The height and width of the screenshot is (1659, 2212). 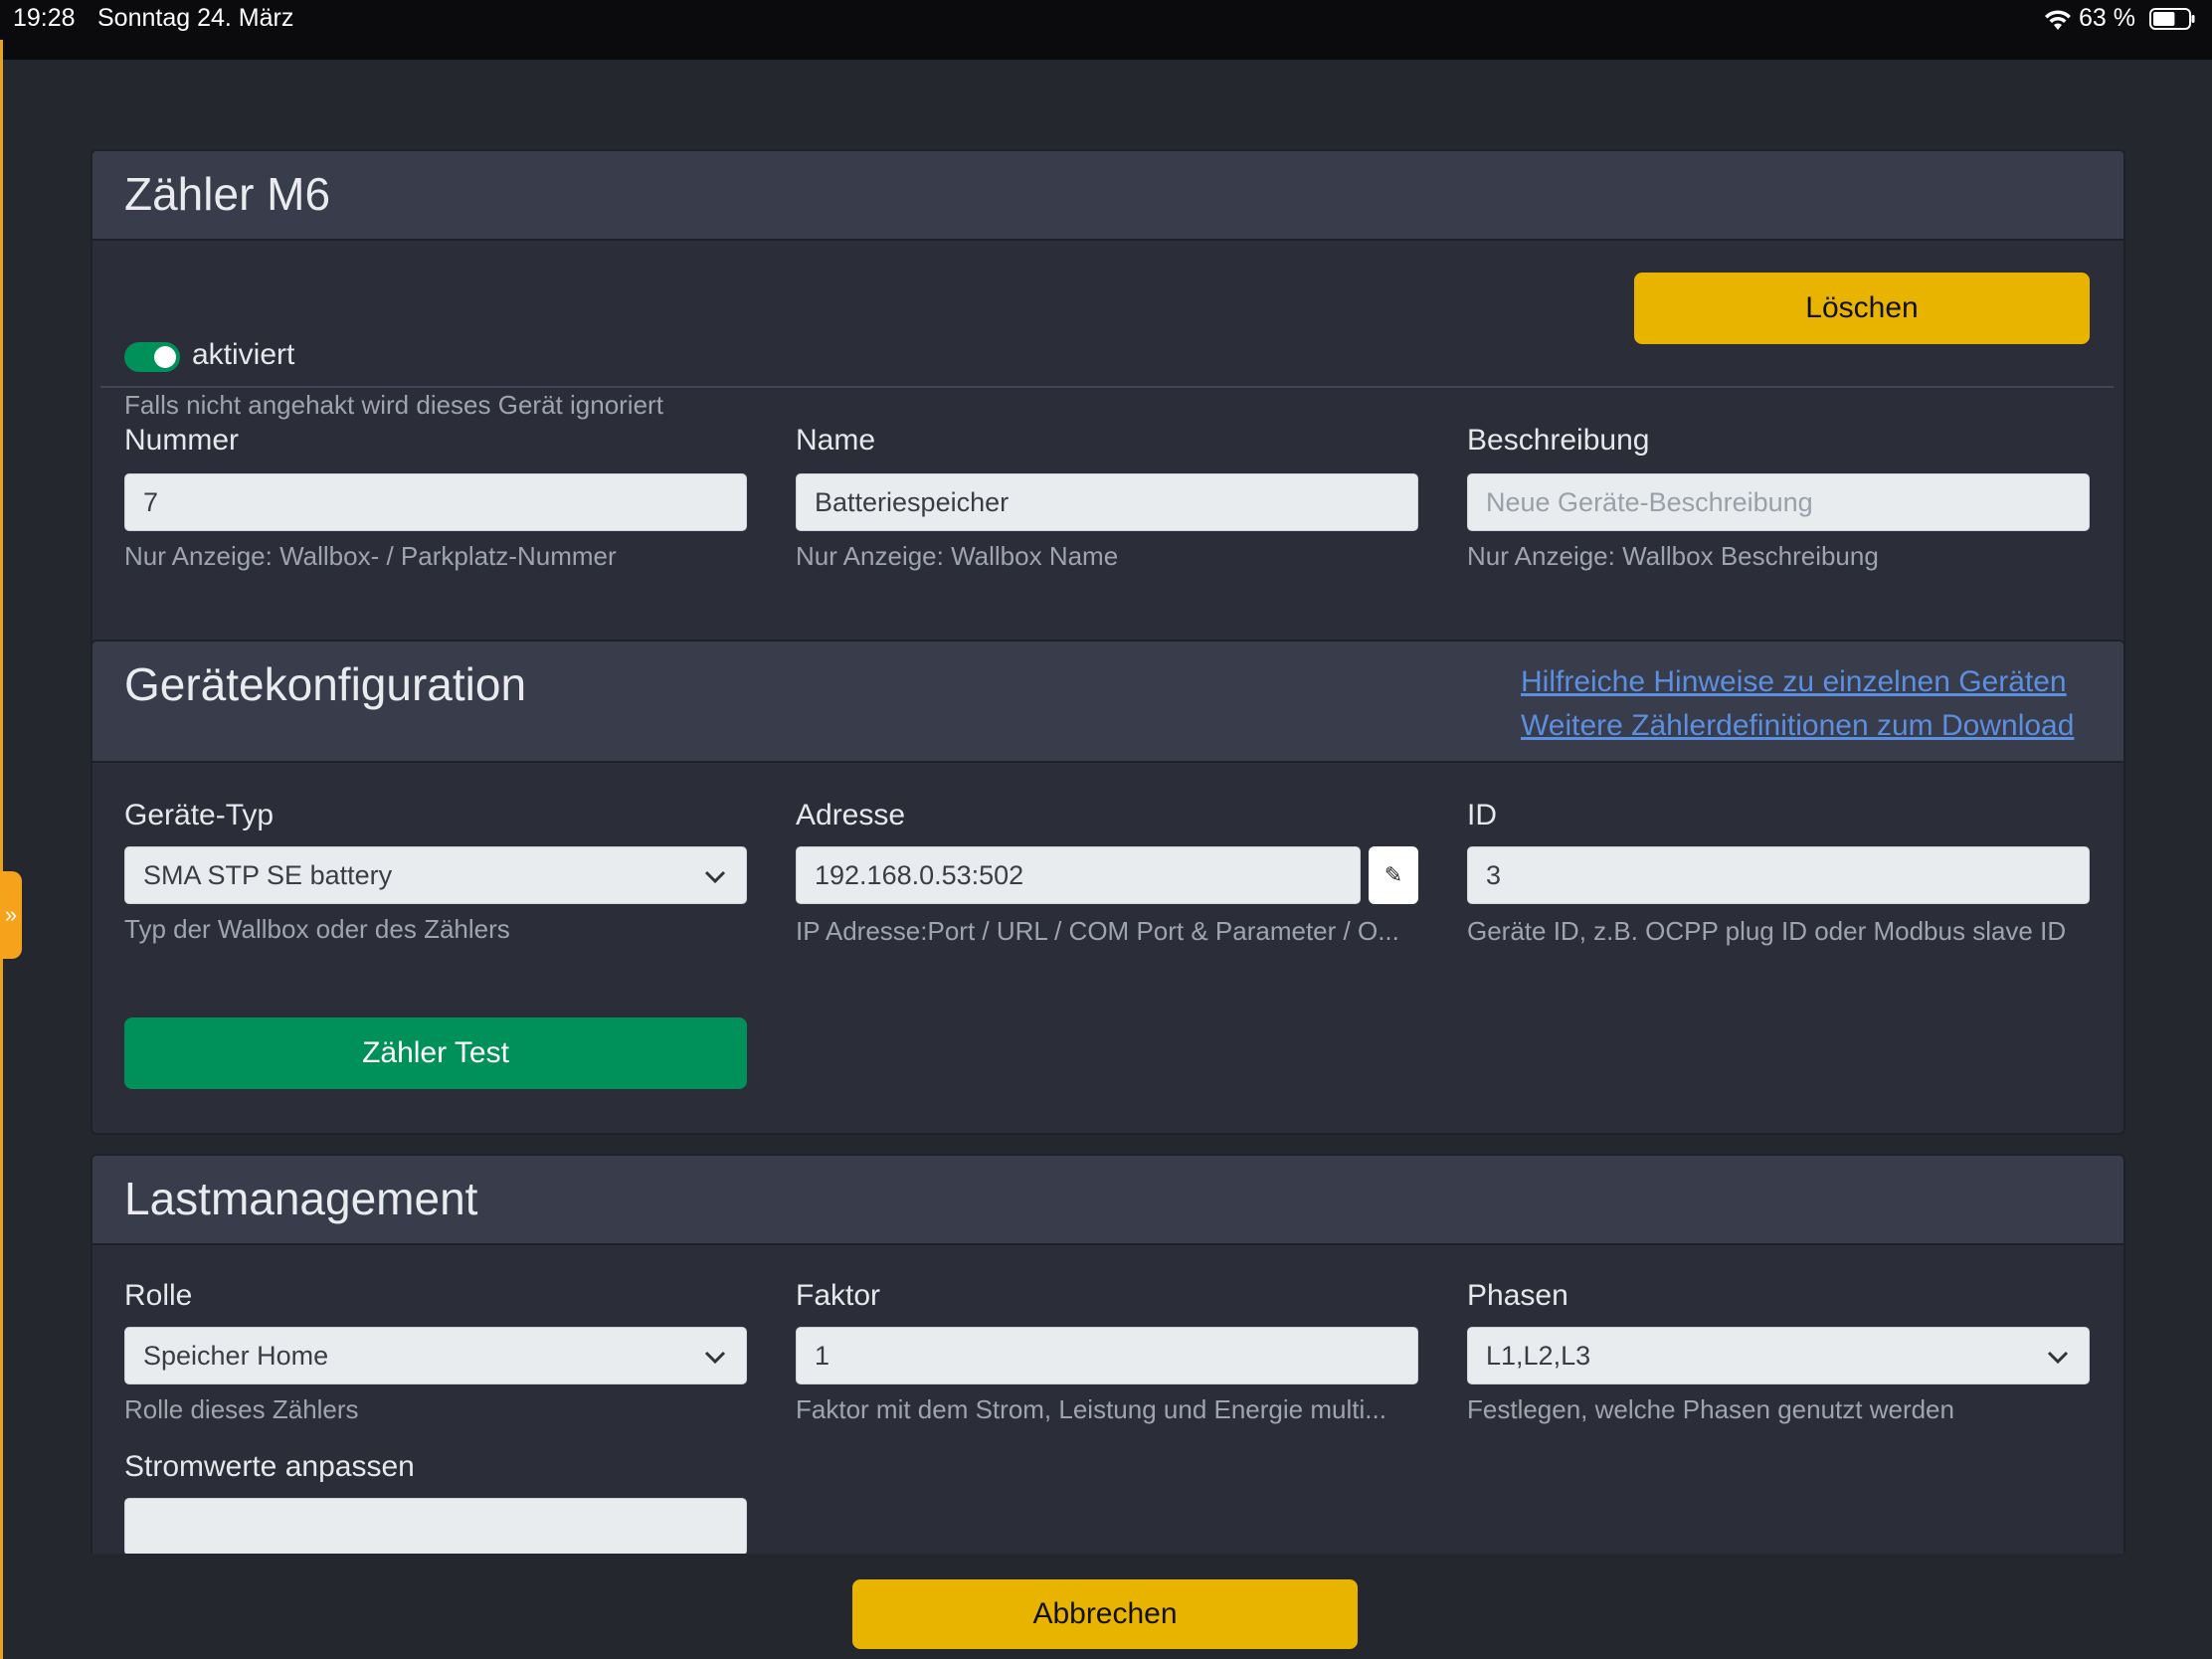 I want to click on phases-label: Phasen, so click(x=1517, y=1295).